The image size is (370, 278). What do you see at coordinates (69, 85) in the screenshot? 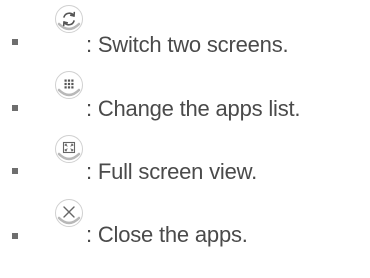
I see `apps-grid-icon` at bounding box center [69, 85].